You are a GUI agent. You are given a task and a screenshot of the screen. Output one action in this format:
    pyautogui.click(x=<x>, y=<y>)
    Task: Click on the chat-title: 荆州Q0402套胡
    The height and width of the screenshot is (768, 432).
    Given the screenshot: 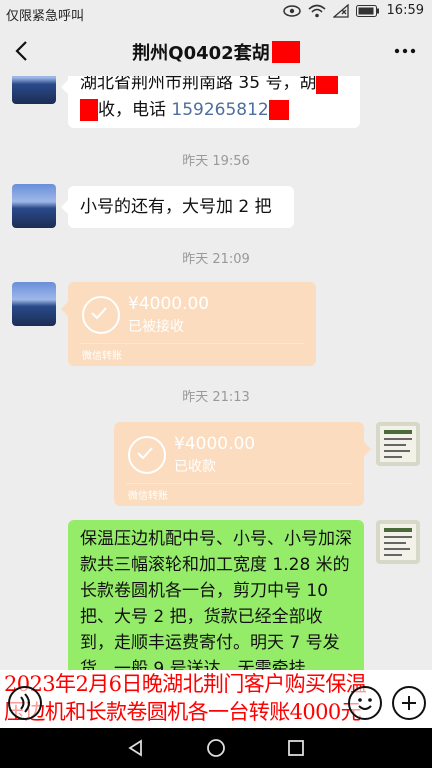 What is the action you would take?
    pyautogui.click(x=216, y=52)
    